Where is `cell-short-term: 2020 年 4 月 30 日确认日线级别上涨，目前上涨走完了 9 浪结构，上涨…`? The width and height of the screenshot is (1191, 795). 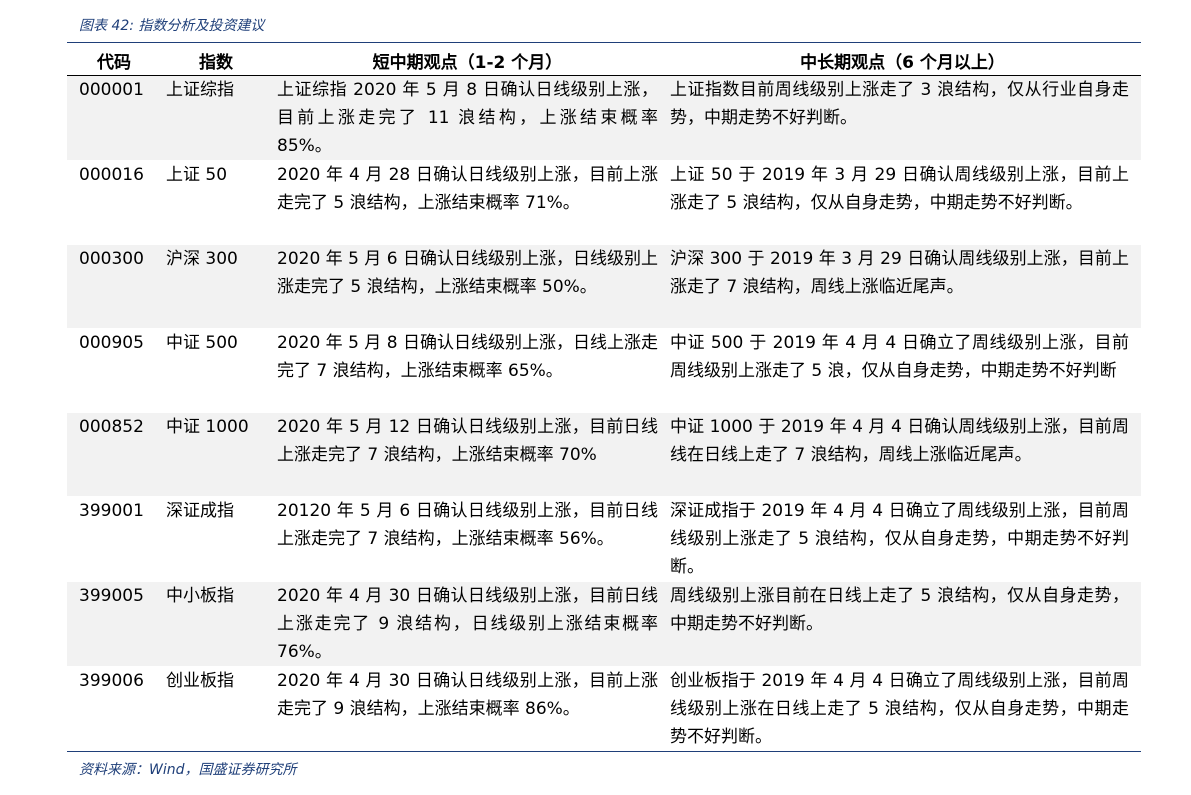 cell-short-term: 2020 年 4 月 30 日确认日线级别上涨，目前上涨走完了 9 浪结构，上涨… is located at coordinates (467, 709).